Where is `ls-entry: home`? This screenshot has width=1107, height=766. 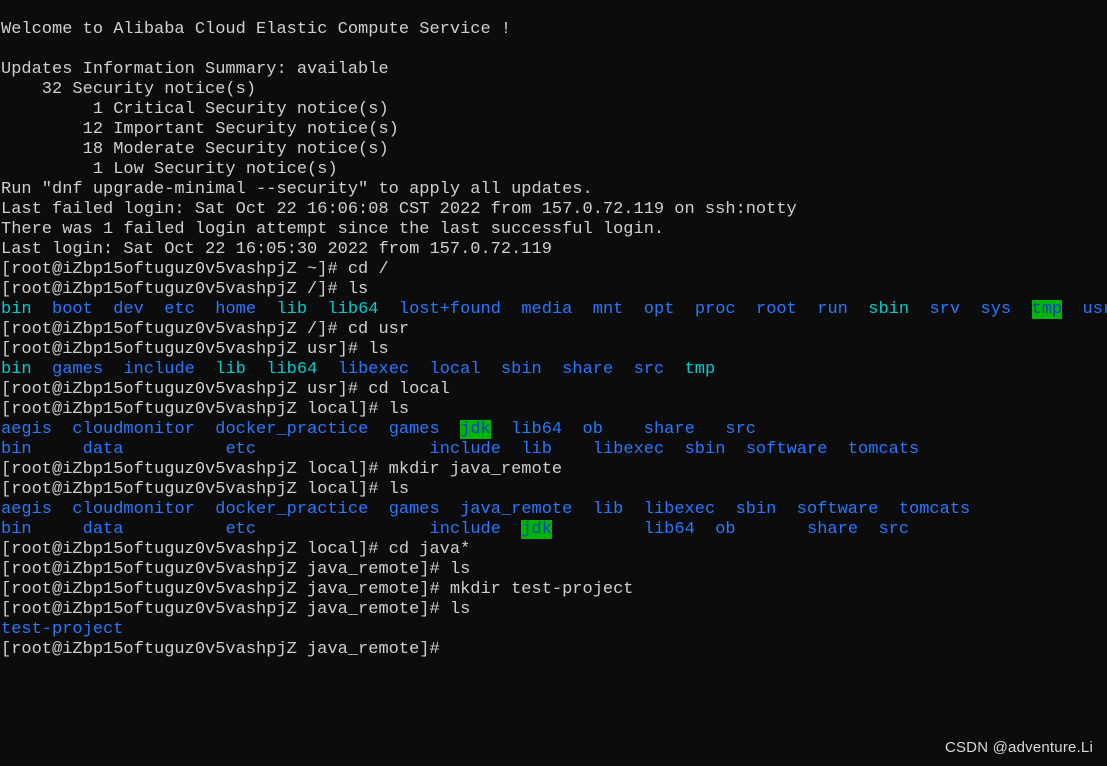
ls-entry: home is located at coordinates (236, 309).